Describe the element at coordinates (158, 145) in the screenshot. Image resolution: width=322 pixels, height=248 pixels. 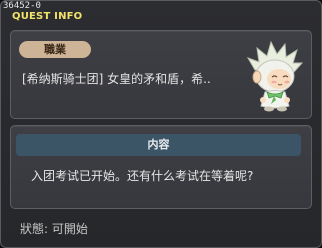
I see `content-header: 内容` at that location.